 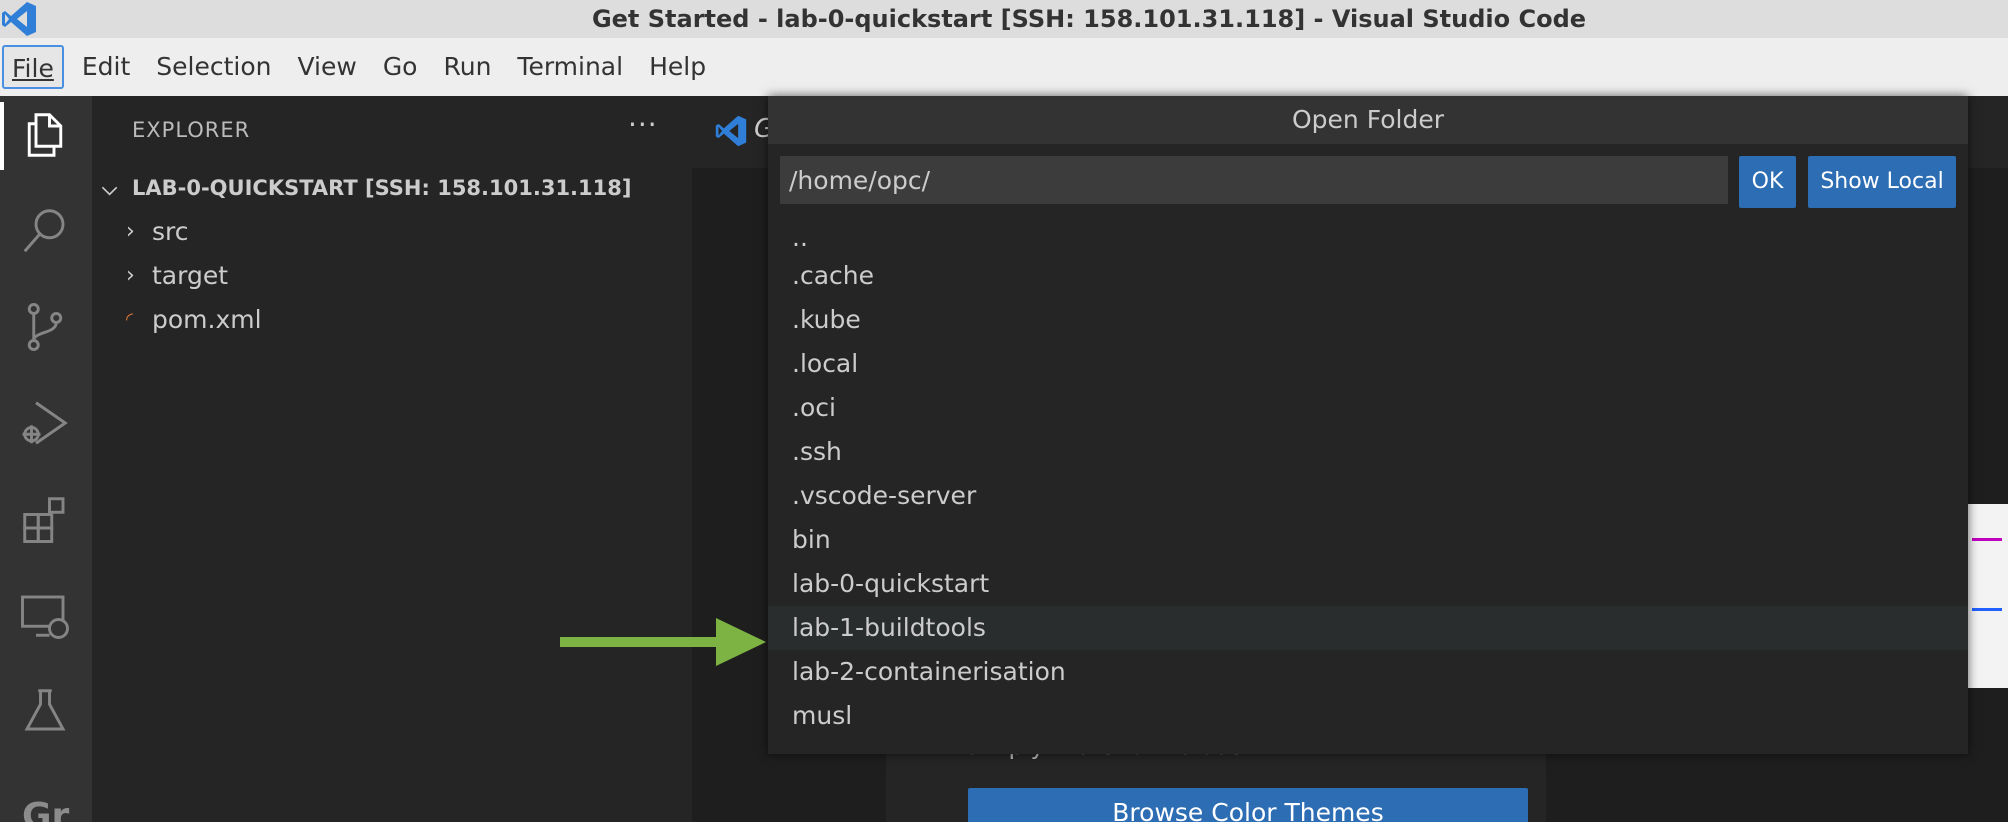 I want to click on menu-terminal-label: Terminal, so click(x=570, y=66).